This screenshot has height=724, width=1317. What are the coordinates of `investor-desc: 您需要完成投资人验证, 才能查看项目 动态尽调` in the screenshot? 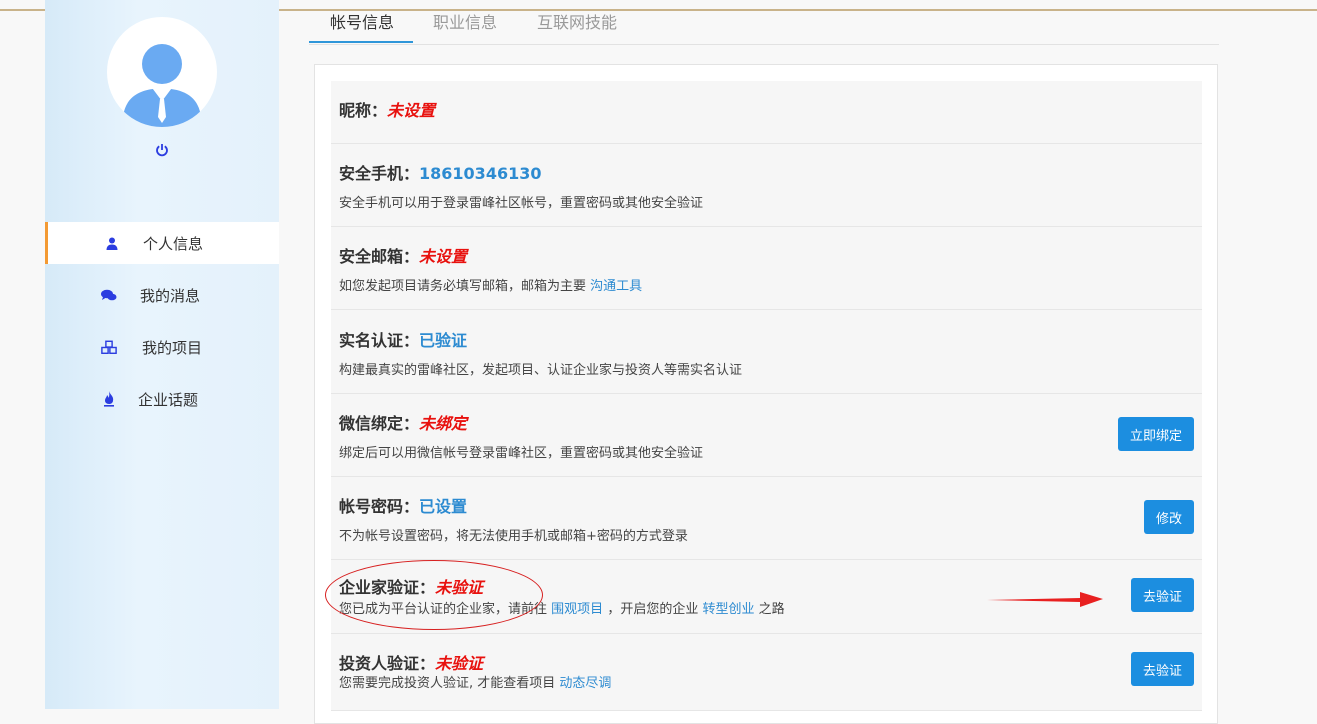 It's located at (475, 683).